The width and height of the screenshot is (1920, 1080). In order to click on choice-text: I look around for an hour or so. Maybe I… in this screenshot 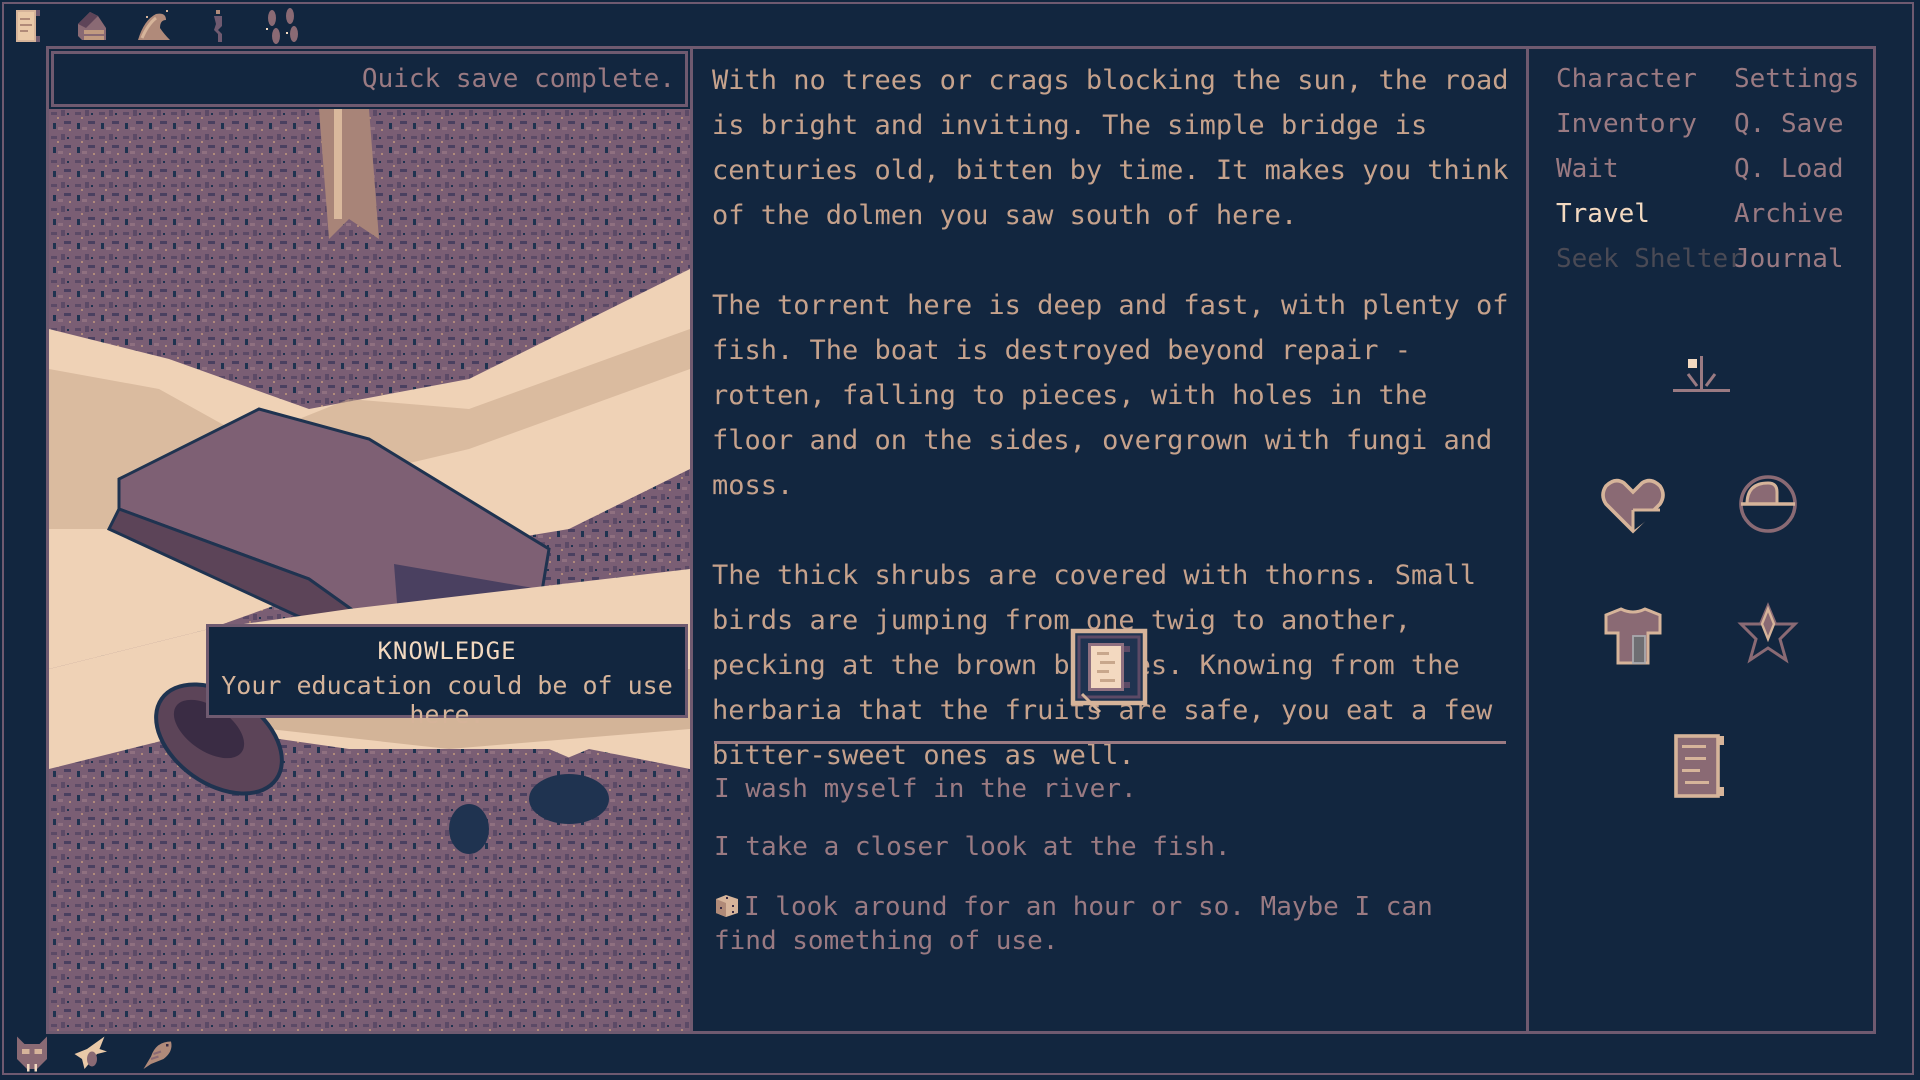, I will do `click(1073, 924)`.